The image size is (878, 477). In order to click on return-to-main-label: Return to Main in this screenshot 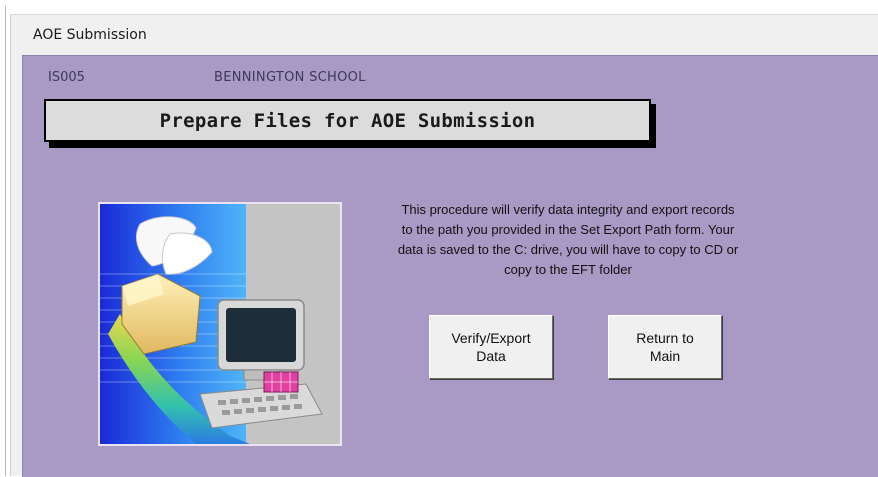, I will do `click(665, 347)`.